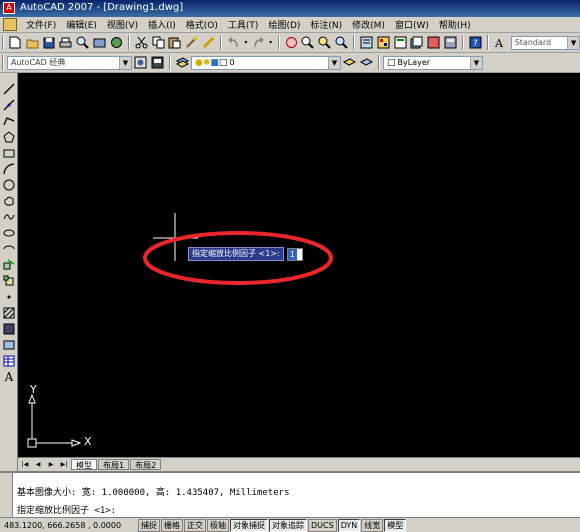 The image size is (580, 532). Describe the element at coordinates (10, 24) in the screenshot. I see `document-icon` at that location.